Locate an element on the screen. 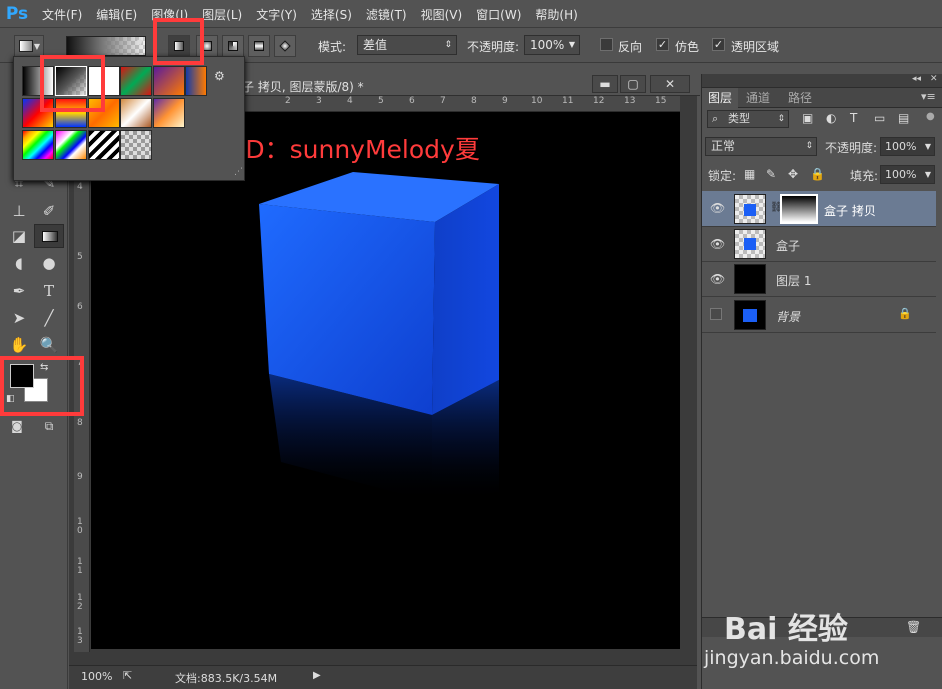 The height and width of the screenshot is (689, 942). lock-pixels-icon: ✎ is located at coordinates (771, 174).